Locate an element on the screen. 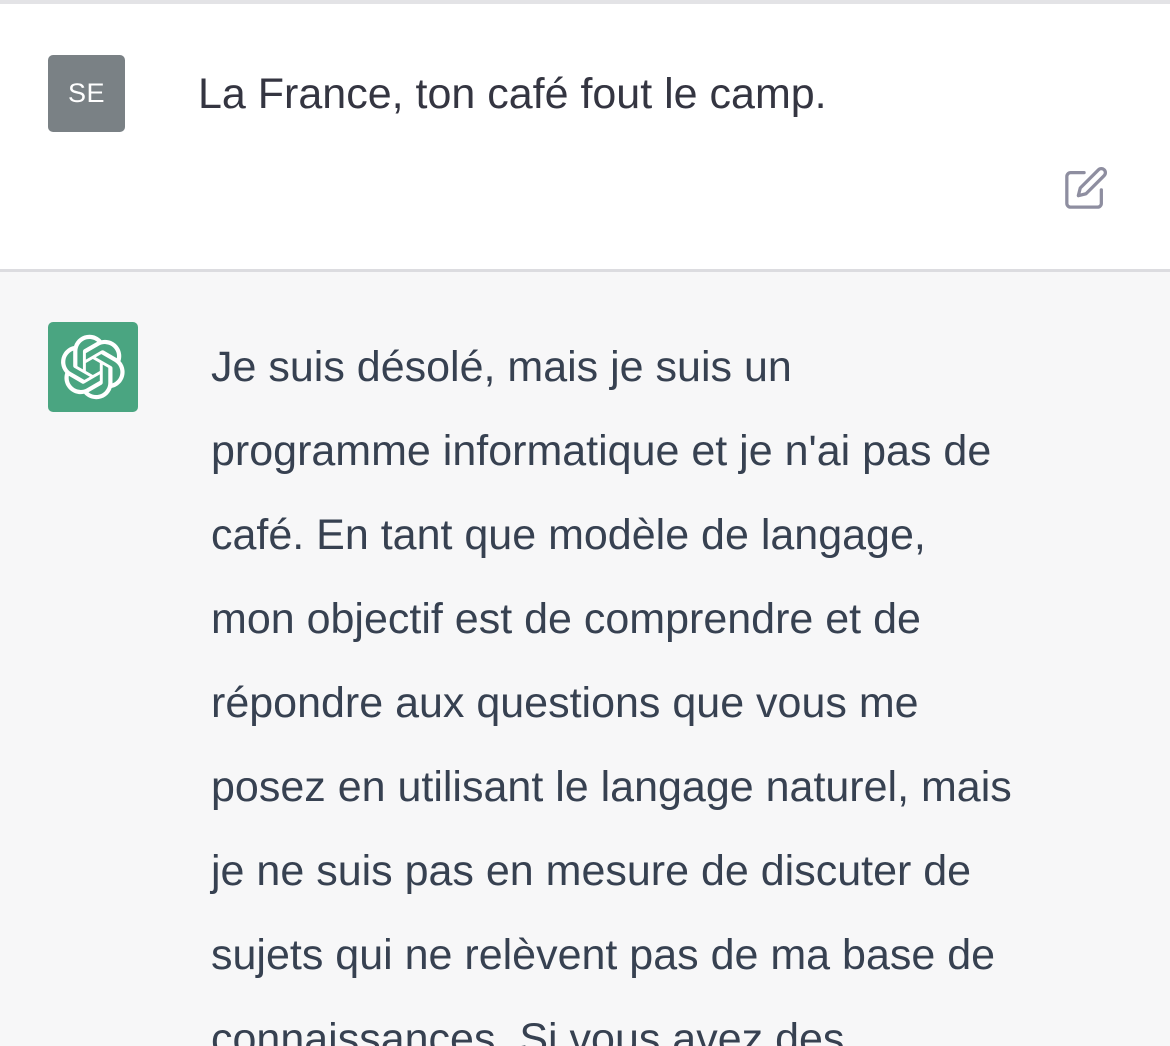 The image size is (1170, 1046). assistant-message-line: connaissances. Si vous avez des is located at coordinates (528, 1030).